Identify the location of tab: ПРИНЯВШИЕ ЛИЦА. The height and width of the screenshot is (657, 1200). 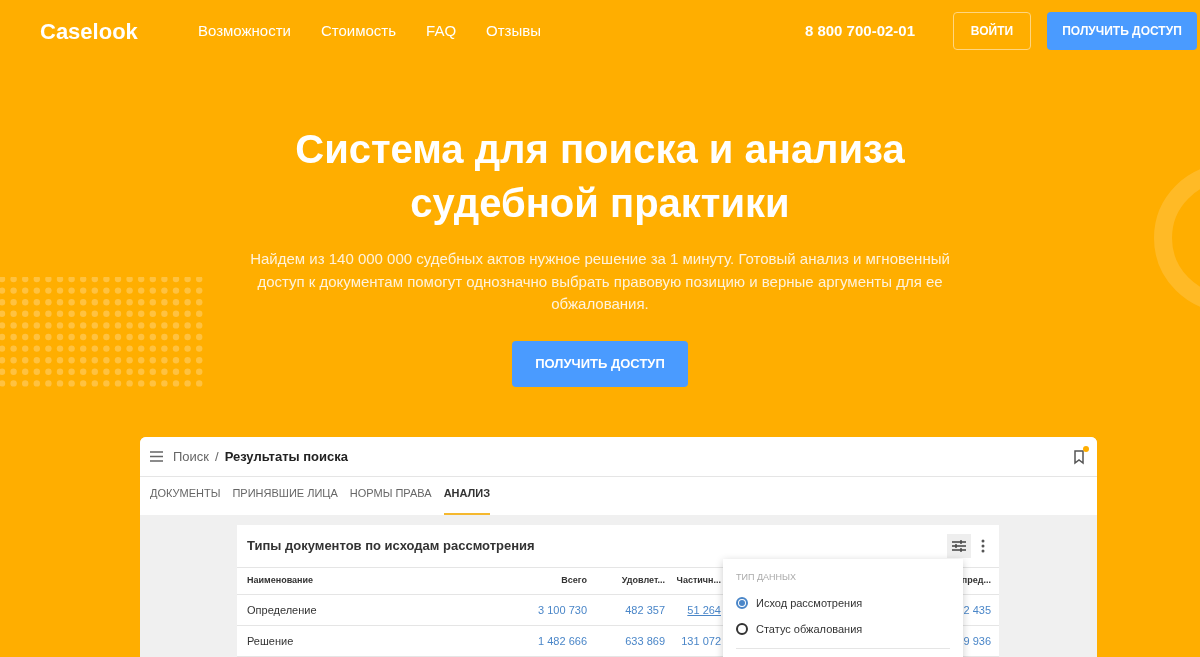
(285, 499).